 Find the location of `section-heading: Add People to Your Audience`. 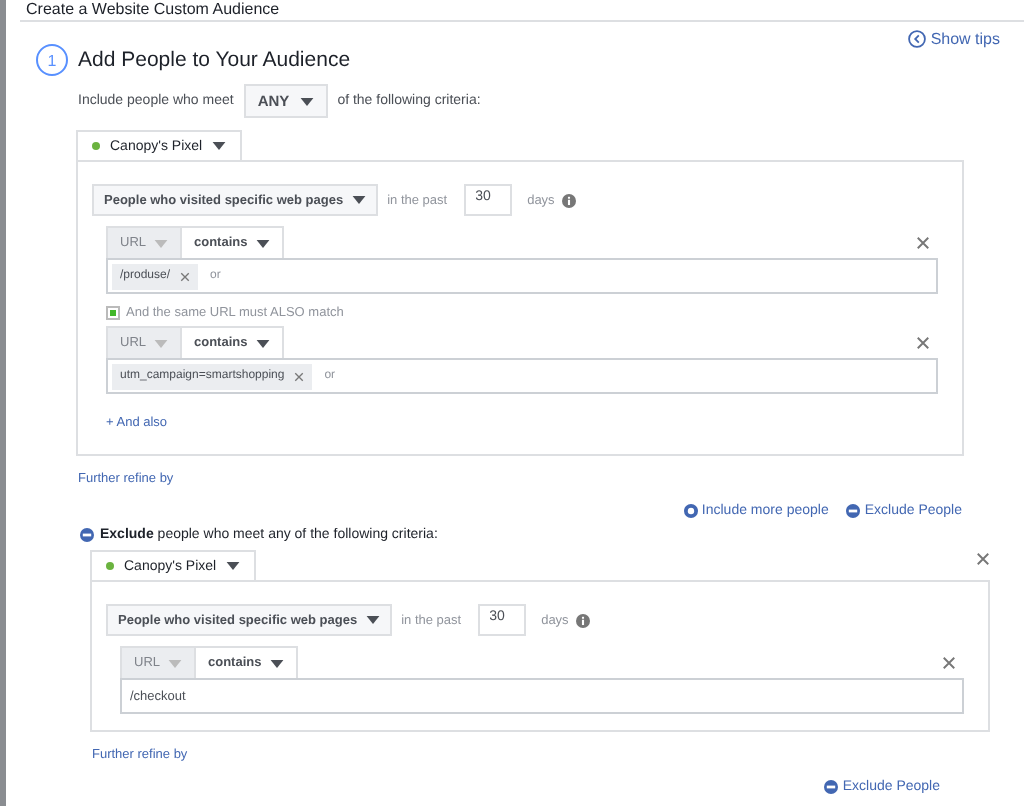

section-heading: Add People to Your Audience is located at coordinates (214, 60).